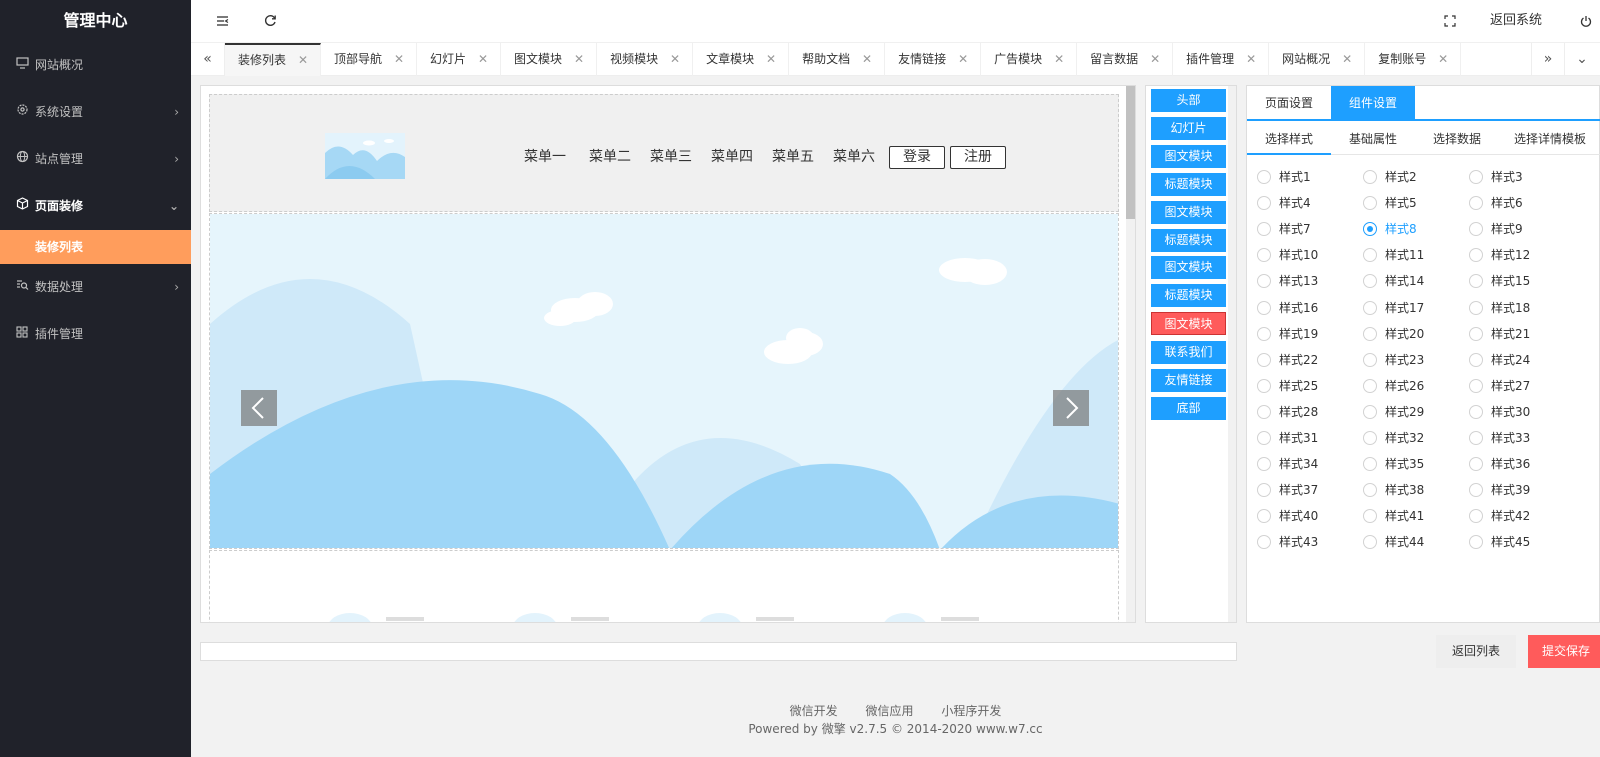  What do you see at coordinates (1511, 542) in the screenshot?
I see `style-radio-label: 样式45` at bounding box center [1511, 542].